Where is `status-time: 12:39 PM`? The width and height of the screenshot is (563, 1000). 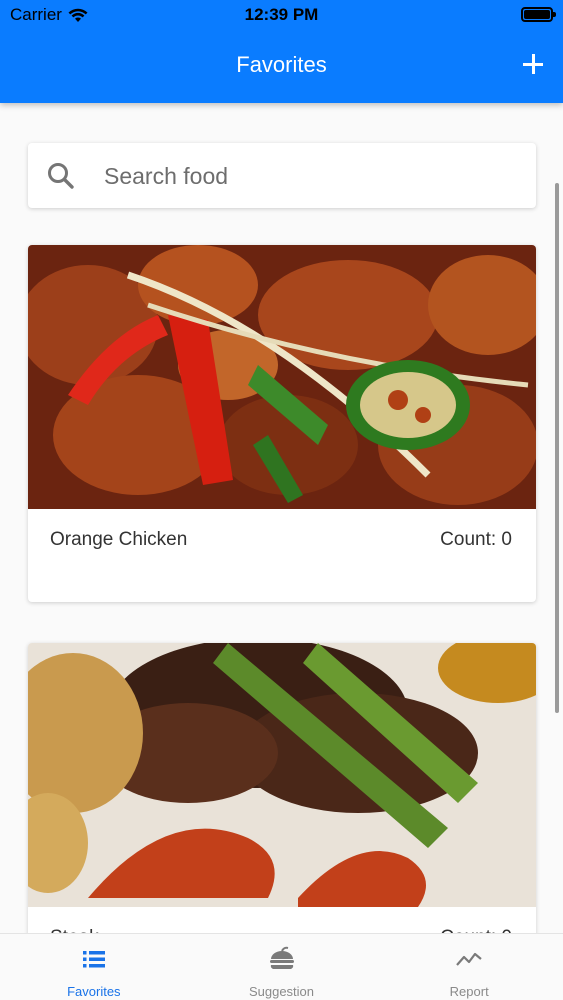
status-time: 12:39 PM is located at coordinates (281, 14).